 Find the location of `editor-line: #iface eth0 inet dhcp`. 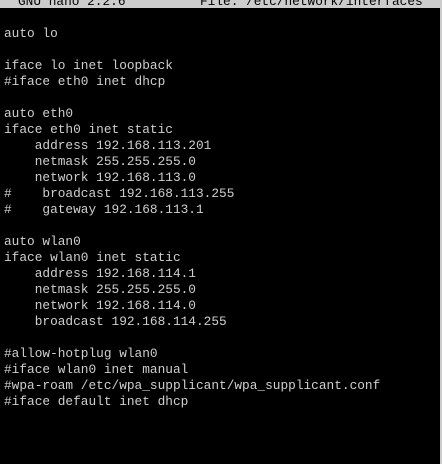

editor-line: #iface eth0 inet dhcp is located at coordinates (223, 82).